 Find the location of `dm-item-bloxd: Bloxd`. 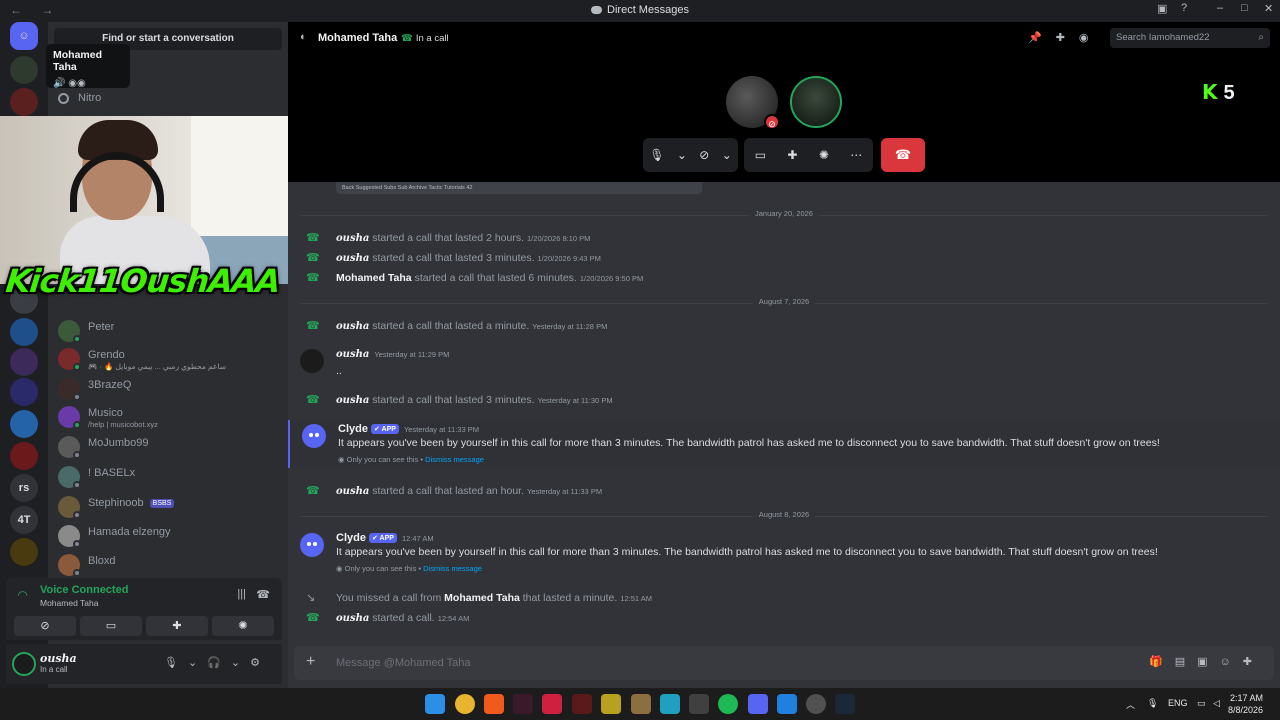

dm-item-bloxd: Bloxd is located at coordinates (168, 566).